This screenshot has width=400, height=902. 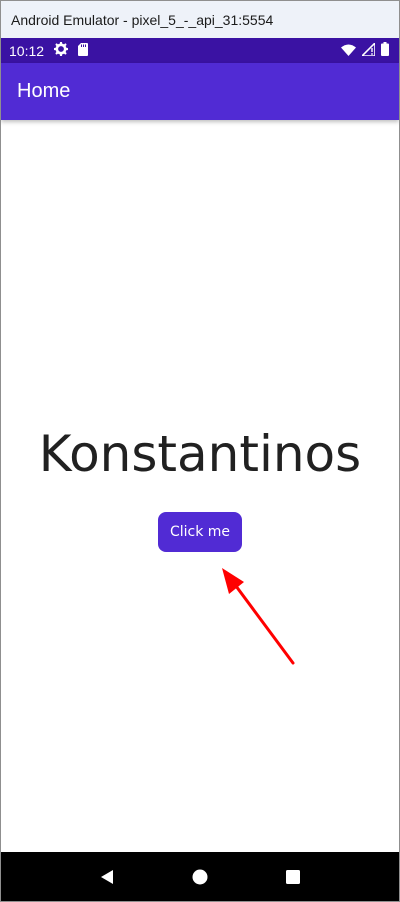 I want to click on back-icon, so click(x=107, y=876).